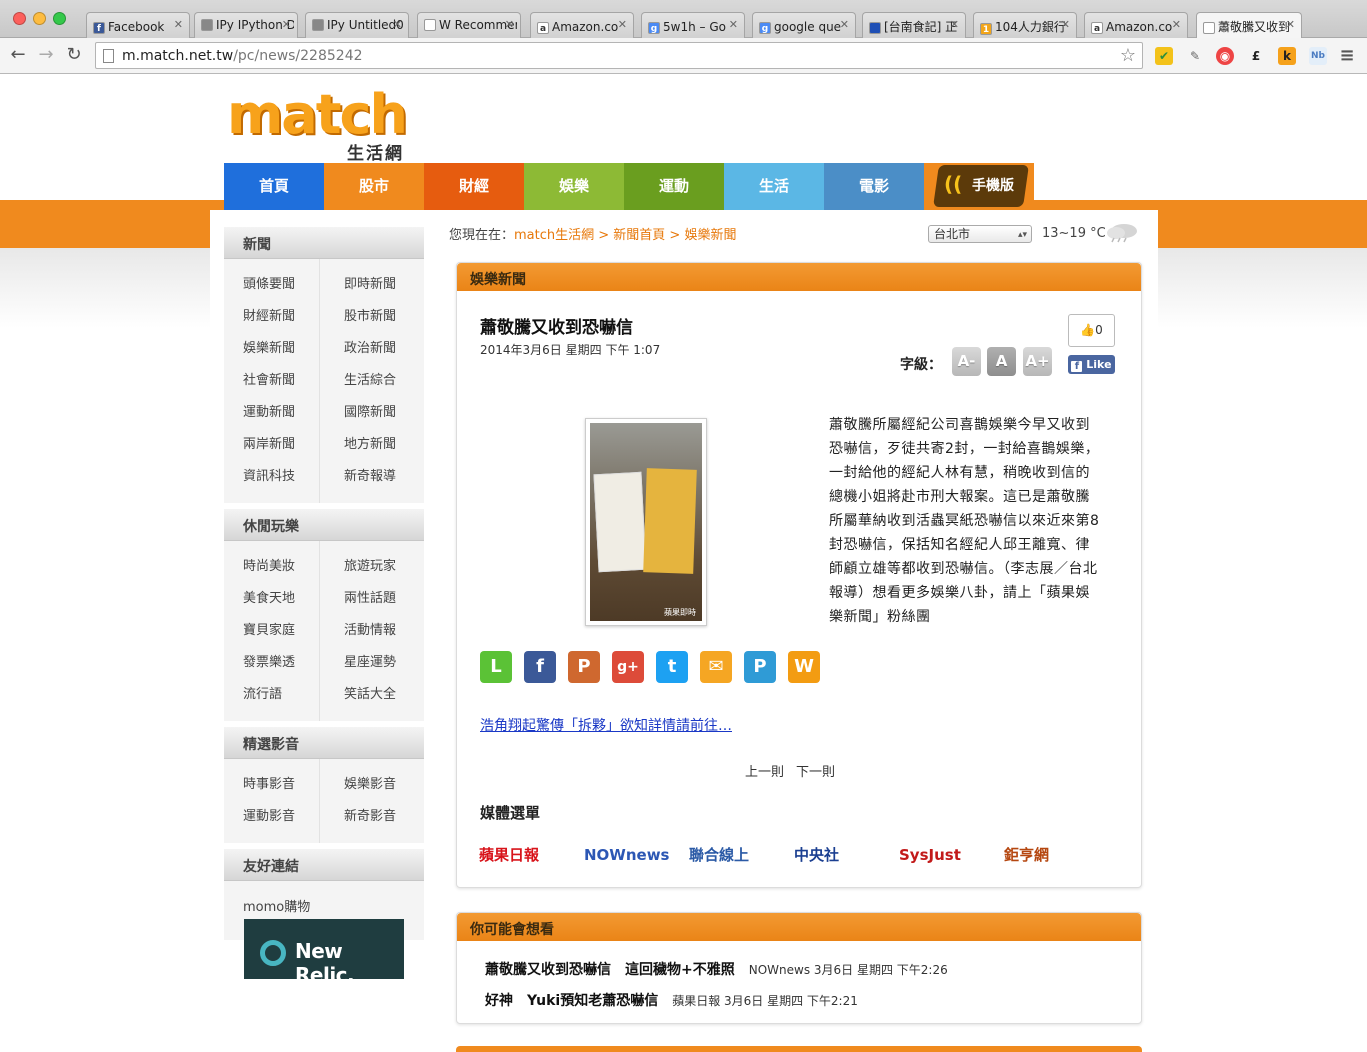  What do you see at coordinates (272, 381) in the screenshot?
I see `sidebar-link: 社會新聞` at bounding box center [272, 381].